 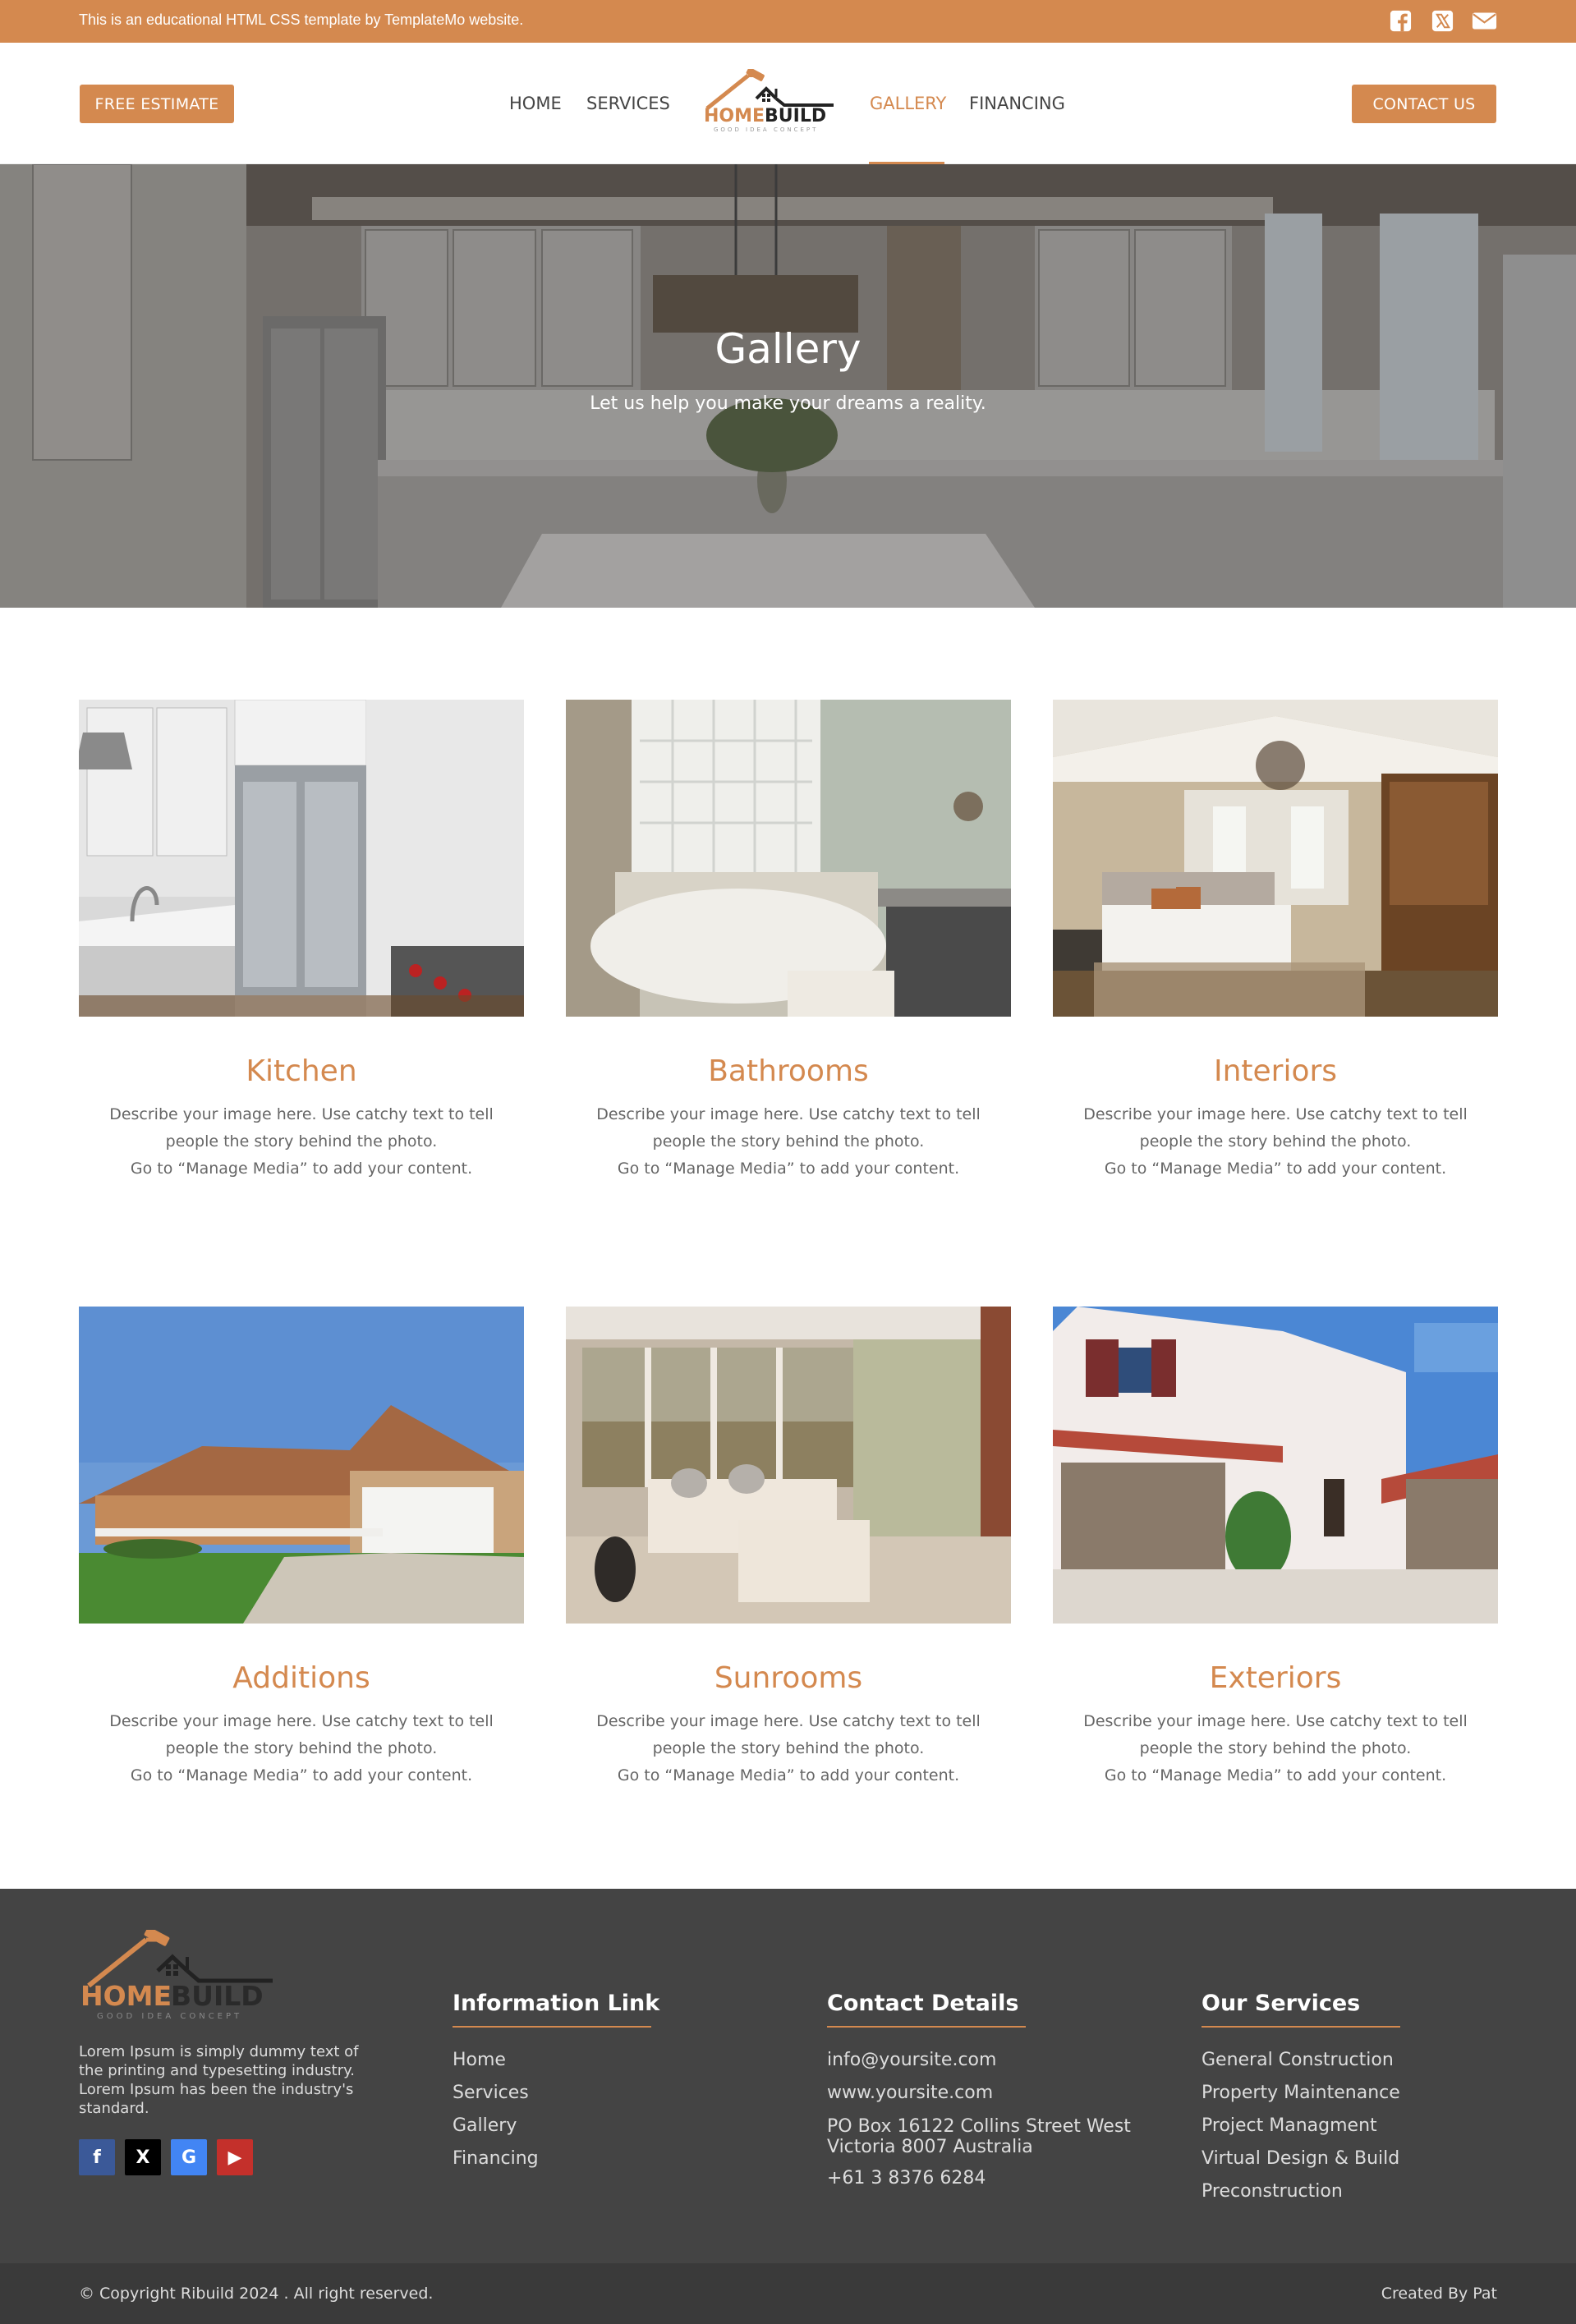 I want to click on footer-link-financing: Financing, so click(x=556, y=2159).